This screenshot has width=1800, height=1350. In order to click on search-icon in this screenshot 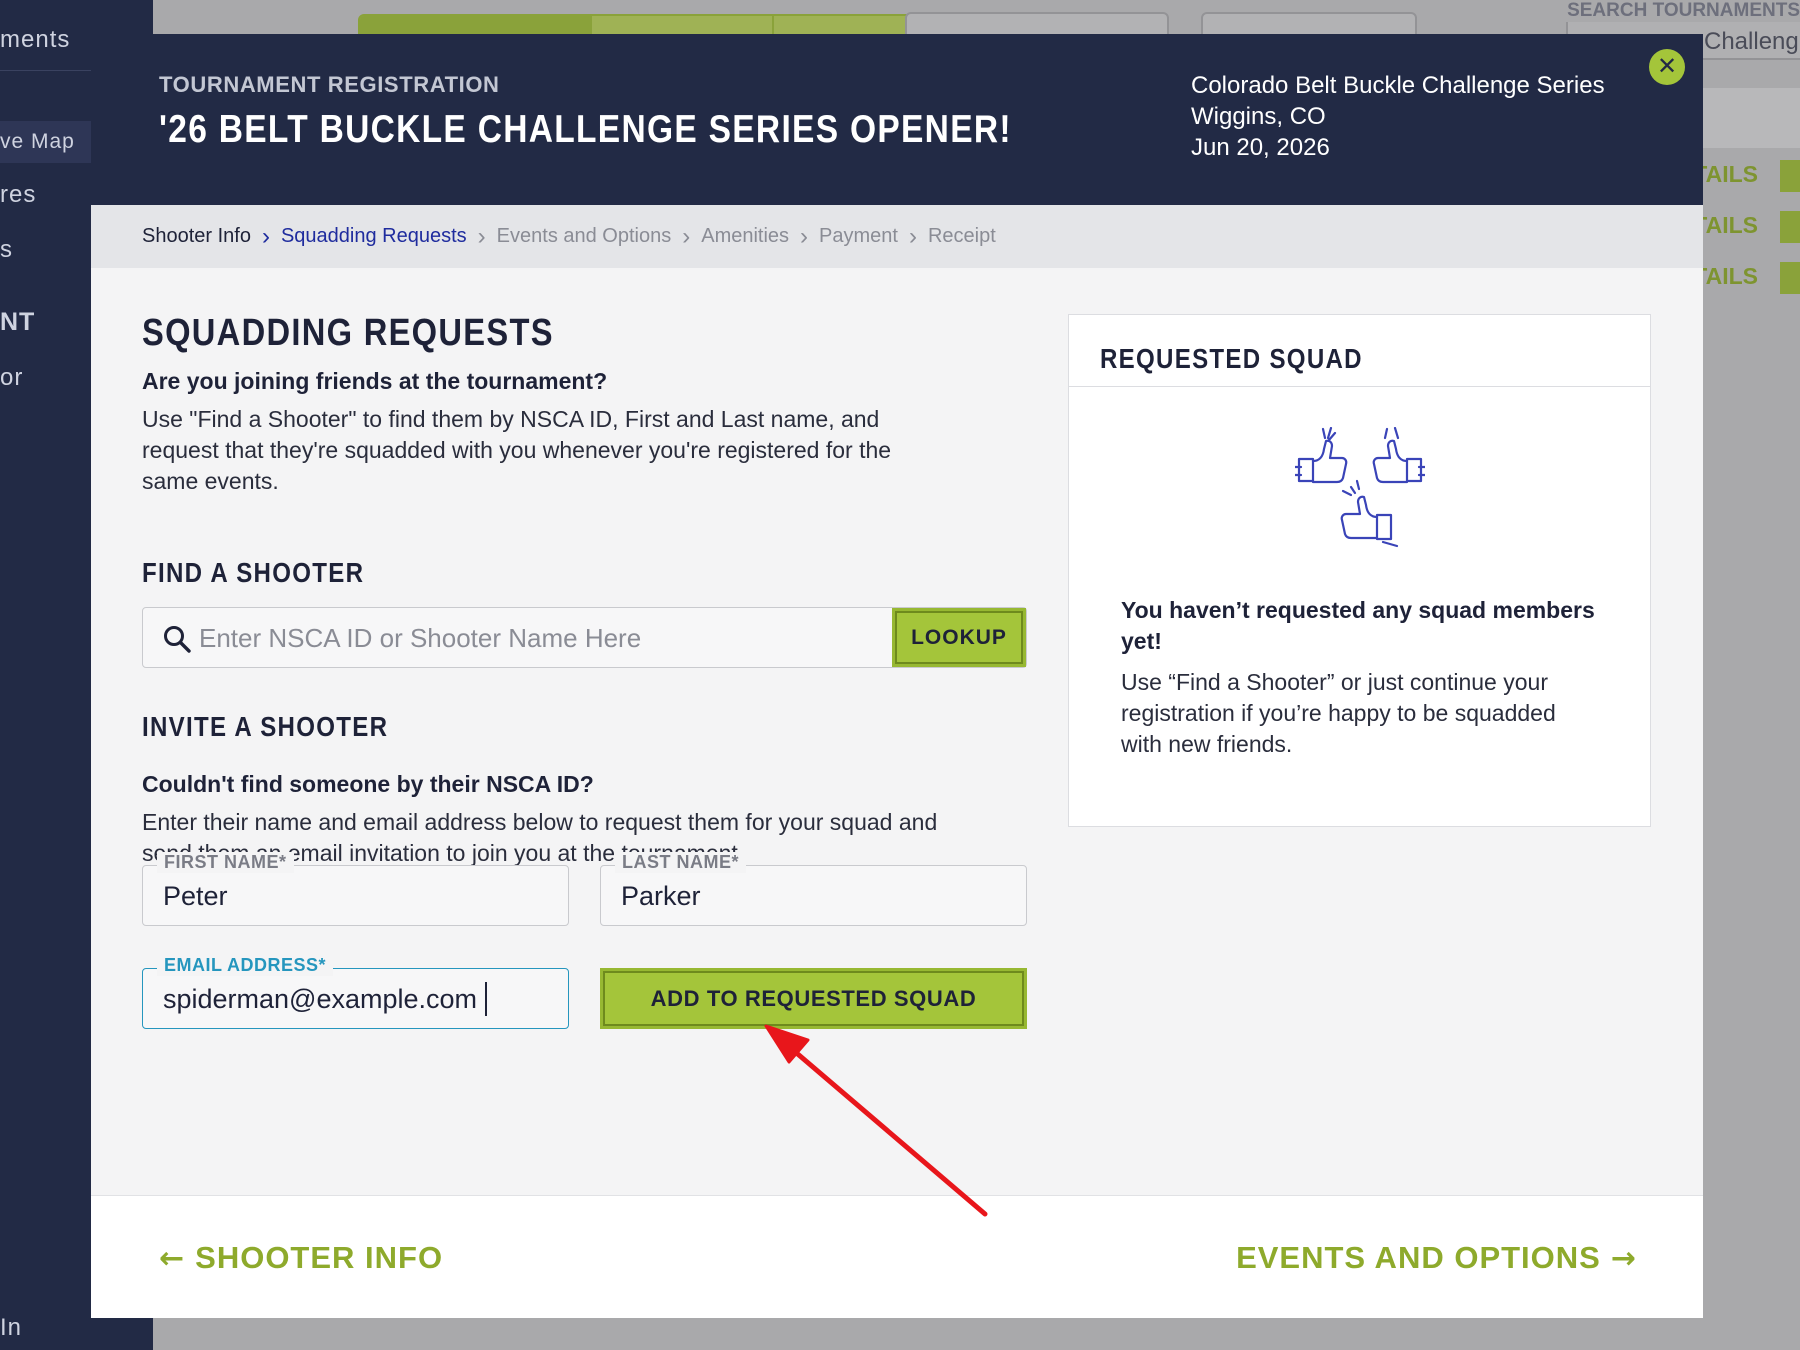, I will do `click(177, 639)`.